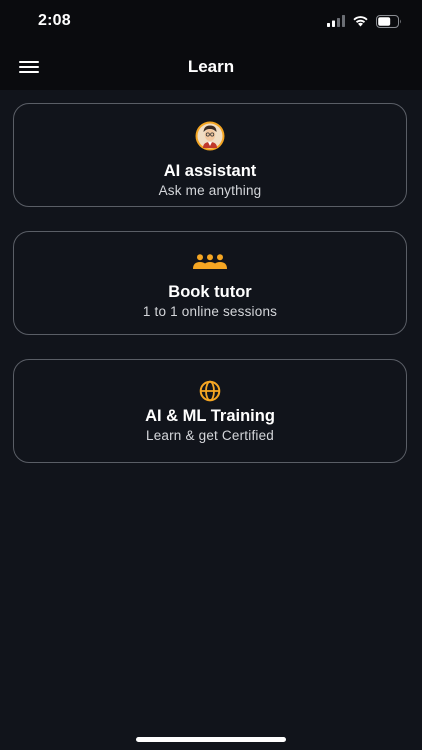 This screenshot has height=750, width=422. What do you see at coordinates (54, 20) in the screenshot?
I see `status-time: 2:08` at bounding box center [54, 20].